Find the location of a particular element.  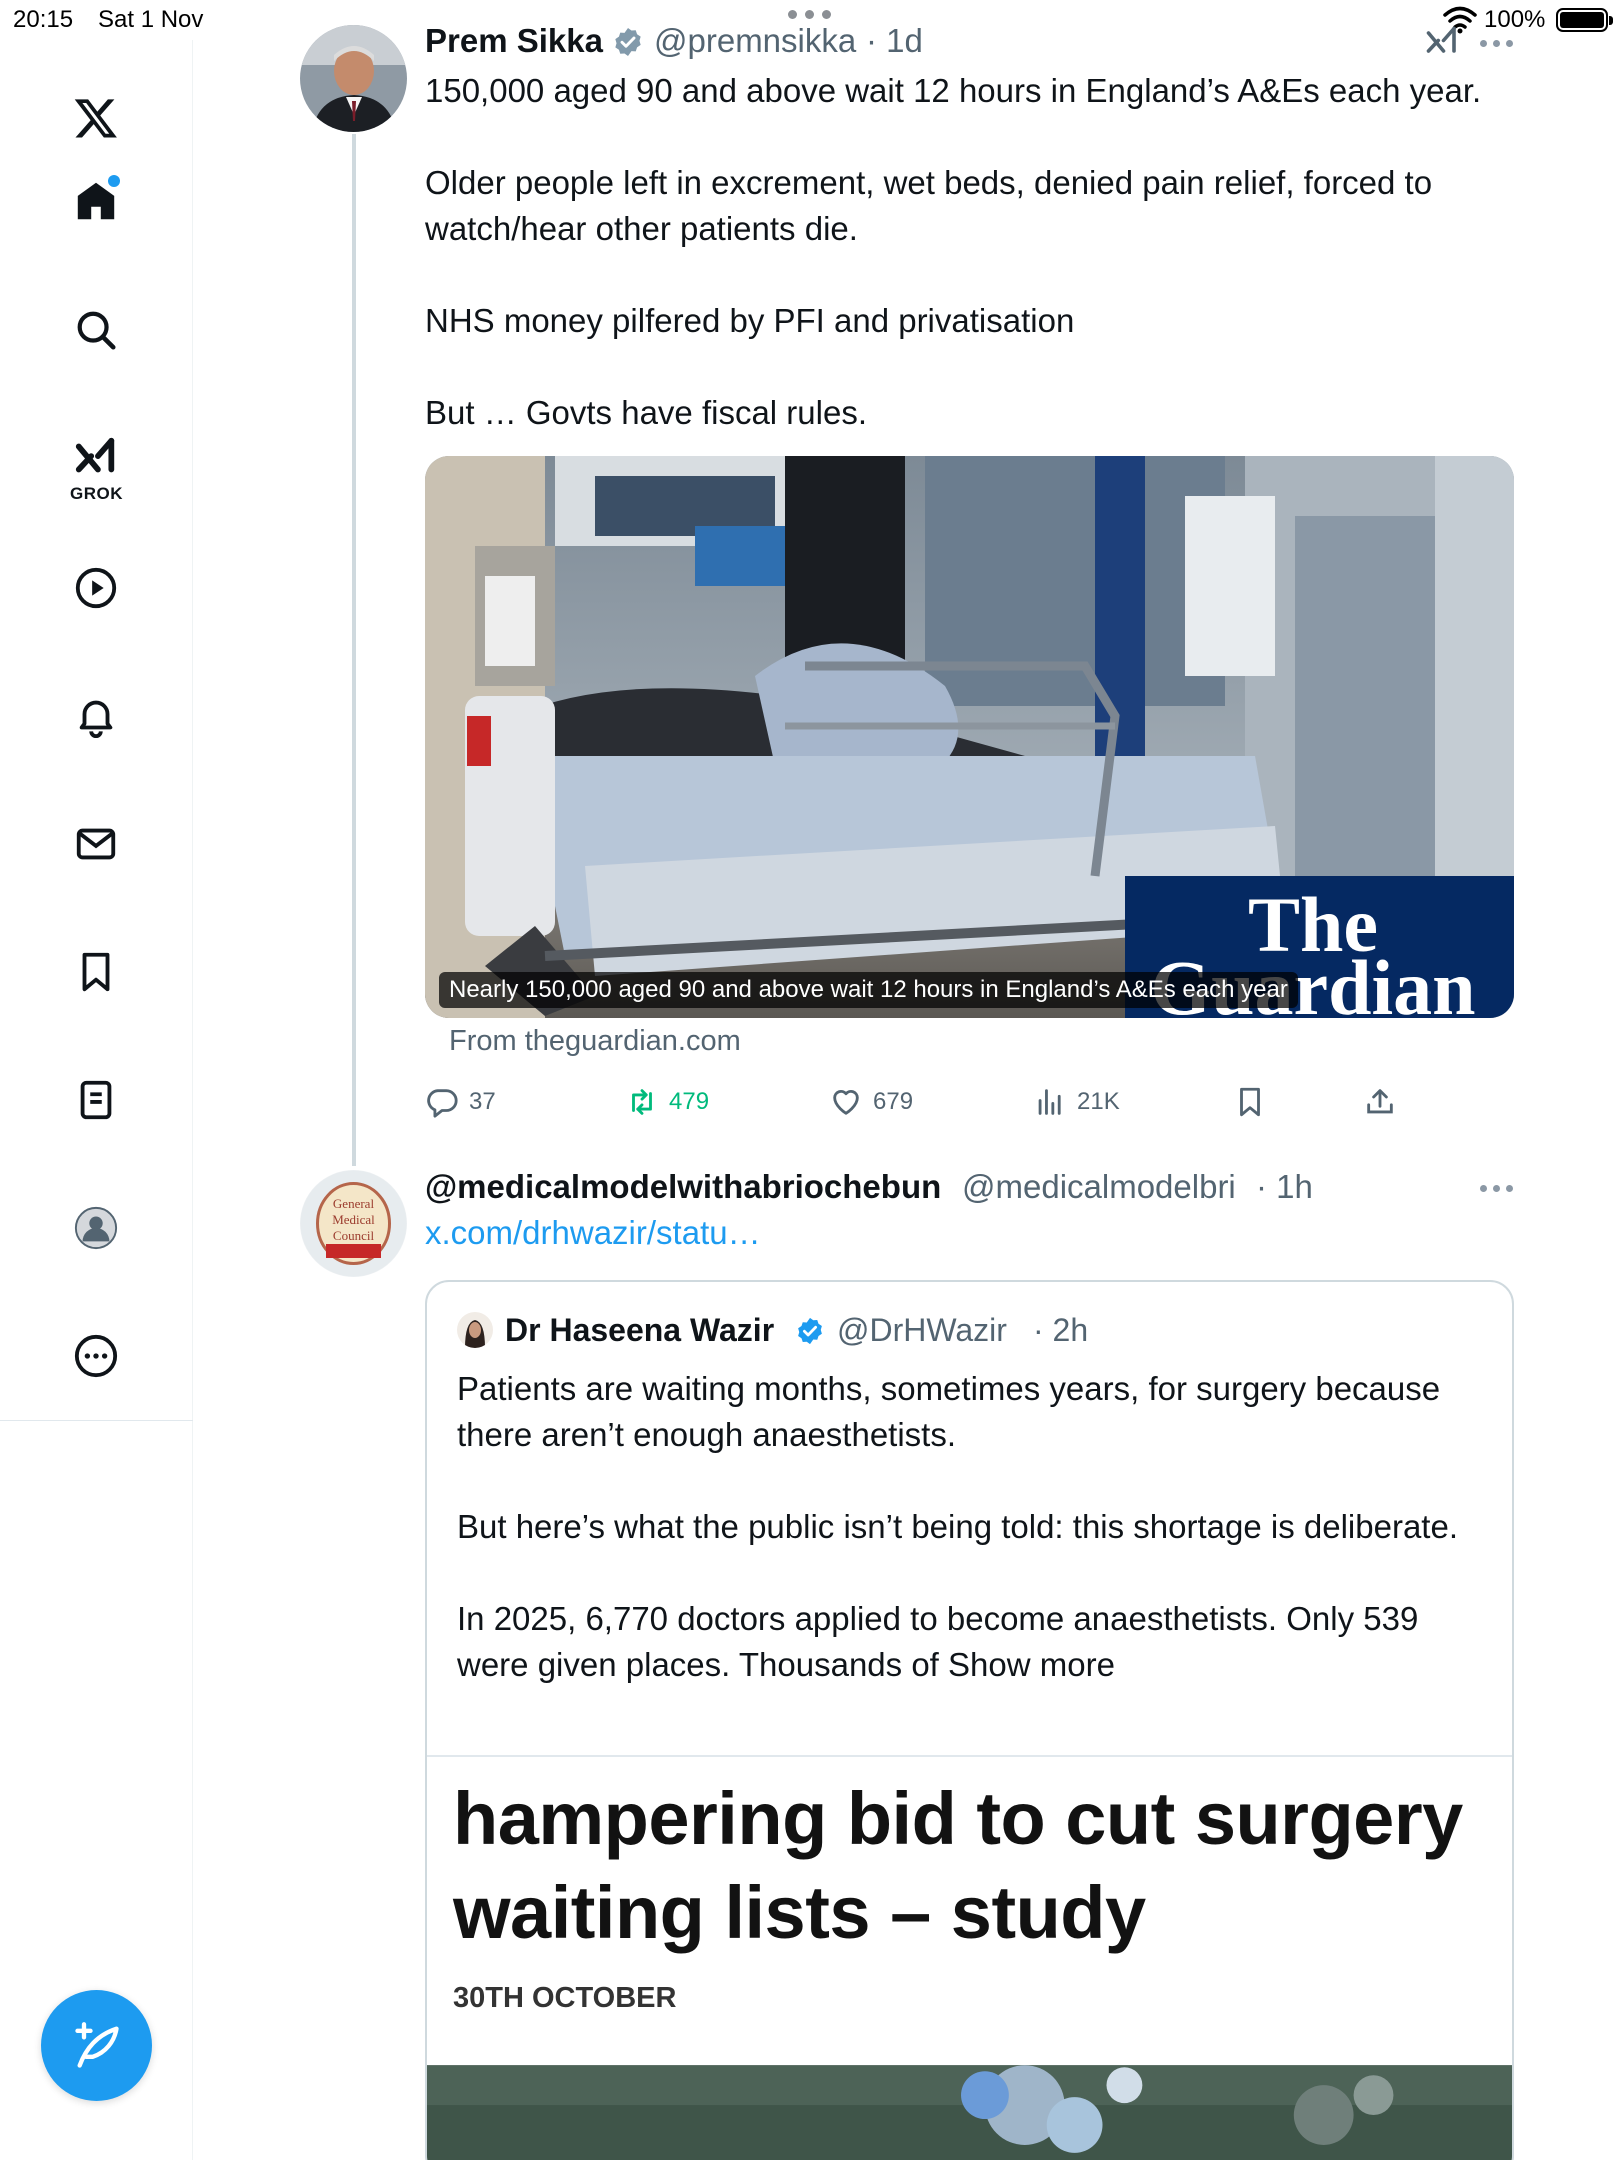

author-name: Prem Sikka is located at coordinates (514, 41).